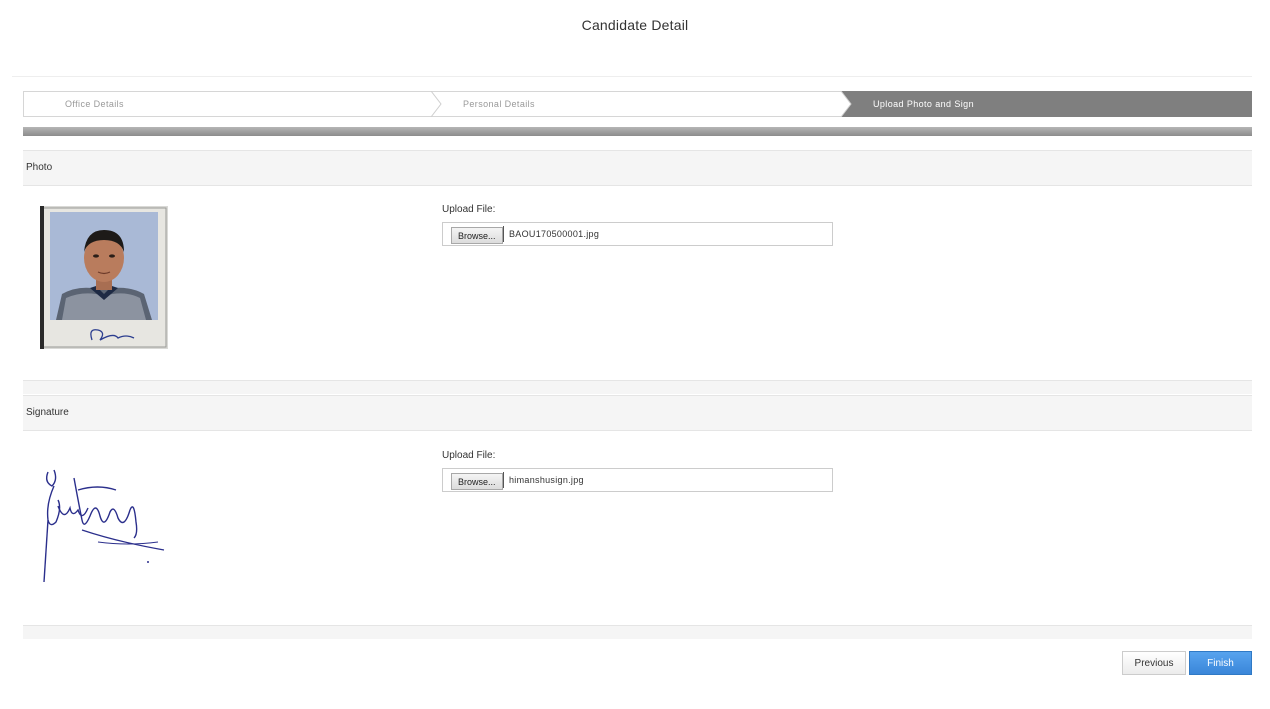 The width and height of the screenshot is (1270, 709). I want to click on candidate-signature, so click(104, 526).